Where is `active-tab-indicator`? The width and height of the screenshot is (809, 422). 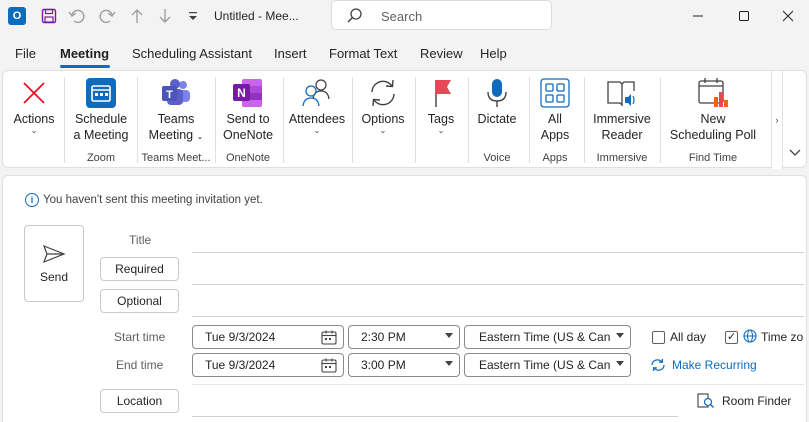 active-tab-indicator is located at coordinates (85, 66).